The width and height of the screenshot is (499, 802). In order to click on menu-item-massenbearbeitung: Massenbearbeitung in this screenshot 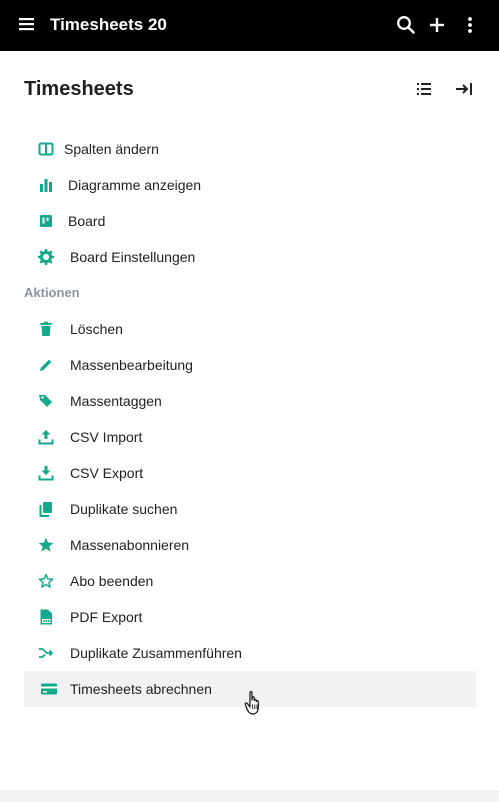, I will do `click(250, 365)`.